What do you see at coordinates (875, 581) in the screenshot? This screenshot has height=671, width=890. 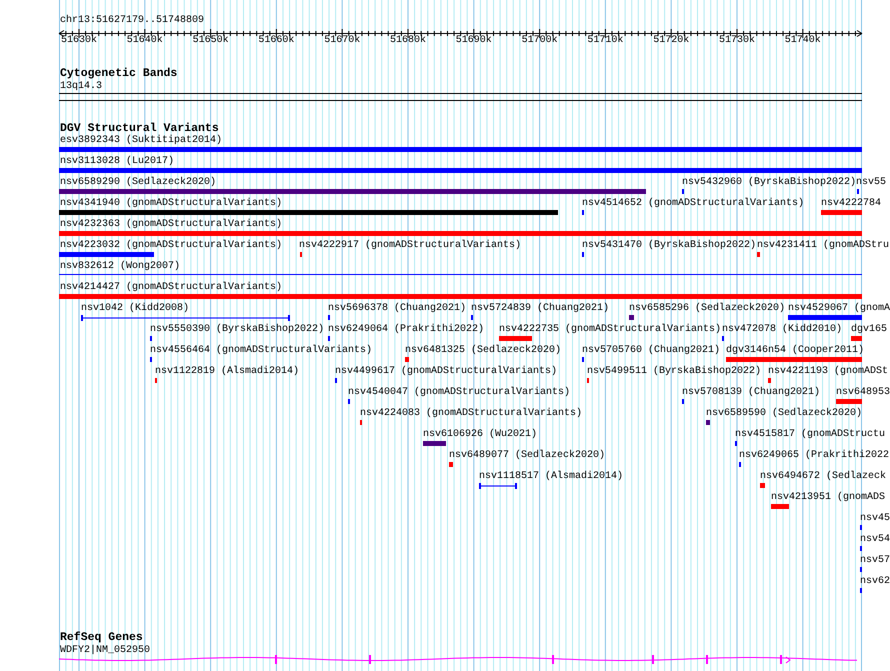 I see `variant-label: nsv62` at bounding box center [875, 581].